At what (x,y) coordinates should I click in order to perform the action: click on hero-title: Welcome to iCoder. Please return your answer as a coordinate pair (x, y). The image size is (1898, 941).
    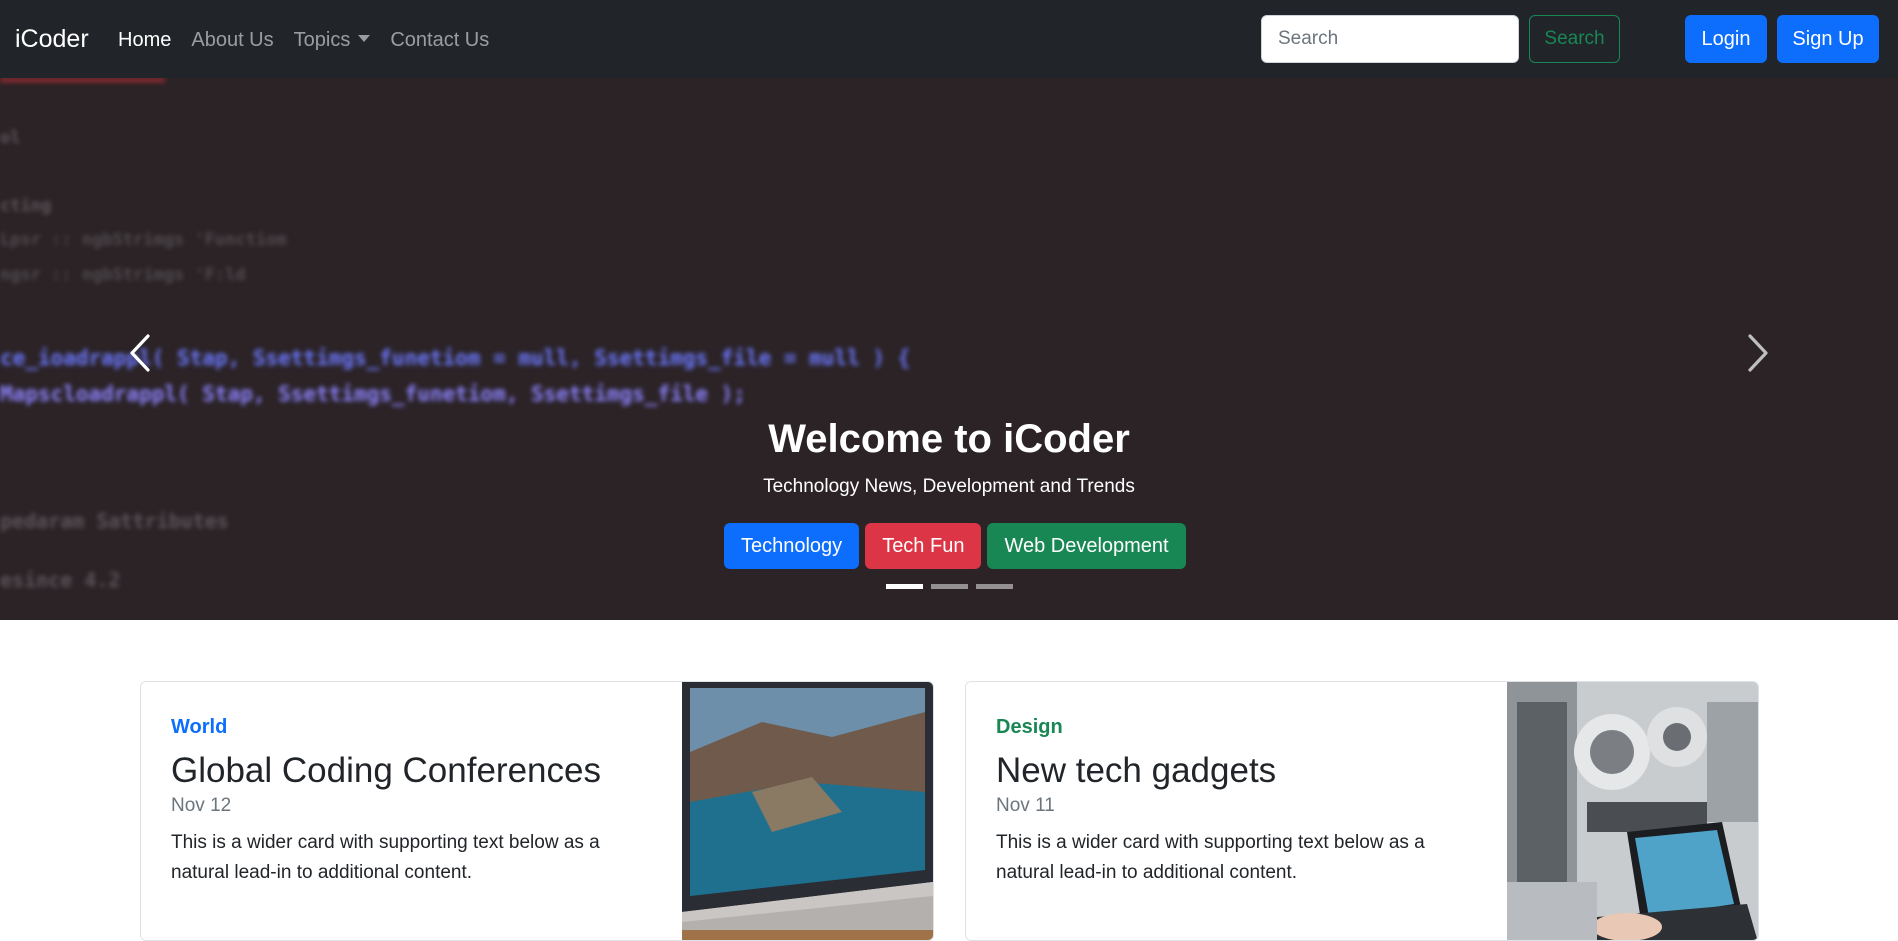
    Looking at the image, I should click on (949, 439).